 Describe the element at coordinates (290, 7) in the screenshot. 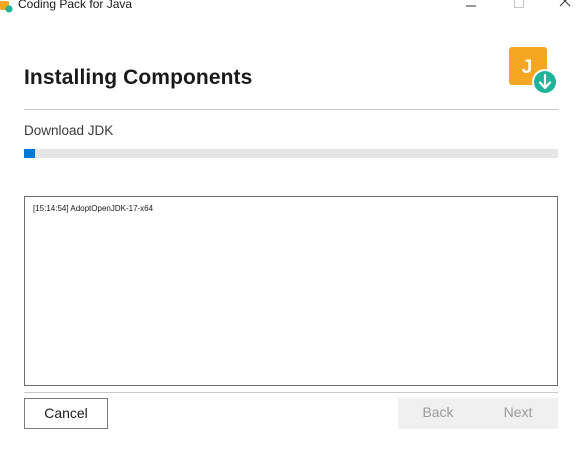

I see `title-bar: Coding Pack for Java` at that location.